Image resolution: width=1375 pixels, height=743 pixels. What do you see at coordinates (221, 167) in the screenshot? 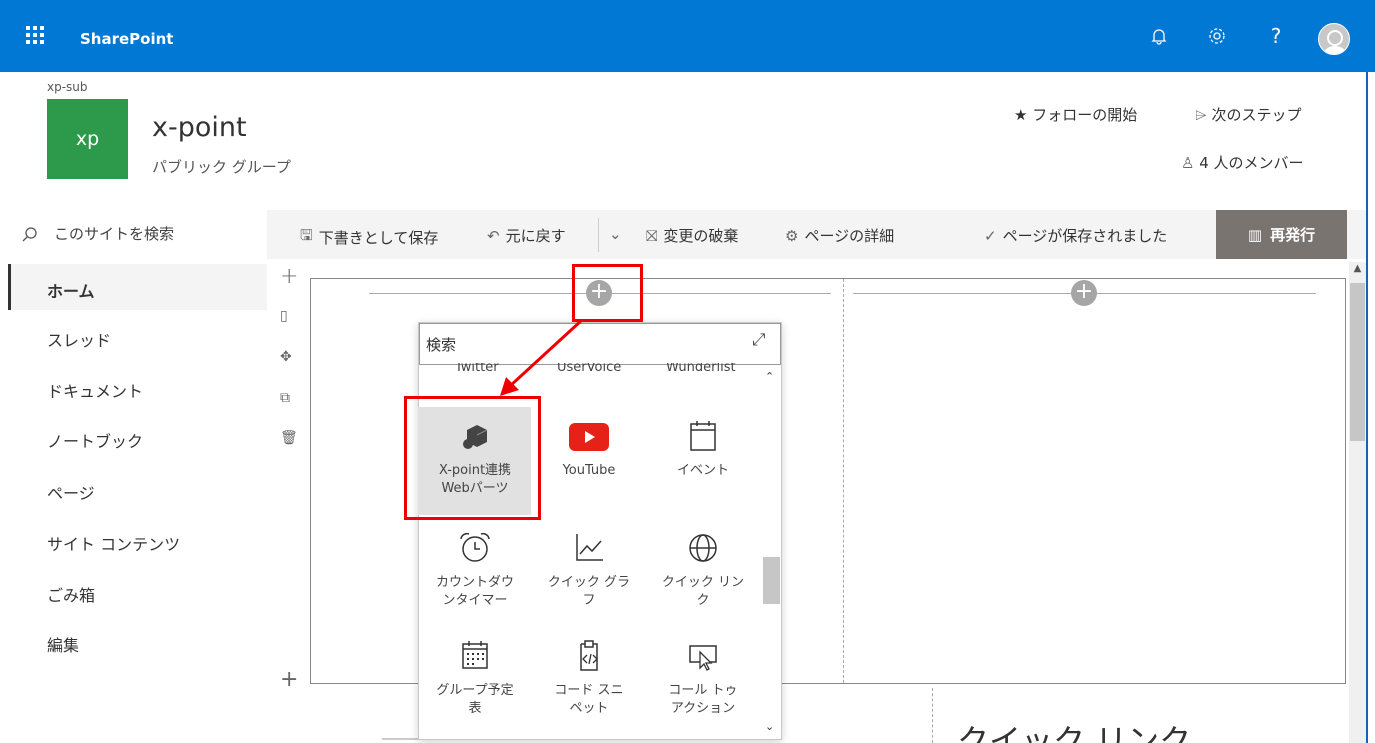
I see `site-subtitle: パブリック グループ` at bounding box center [221, 167].